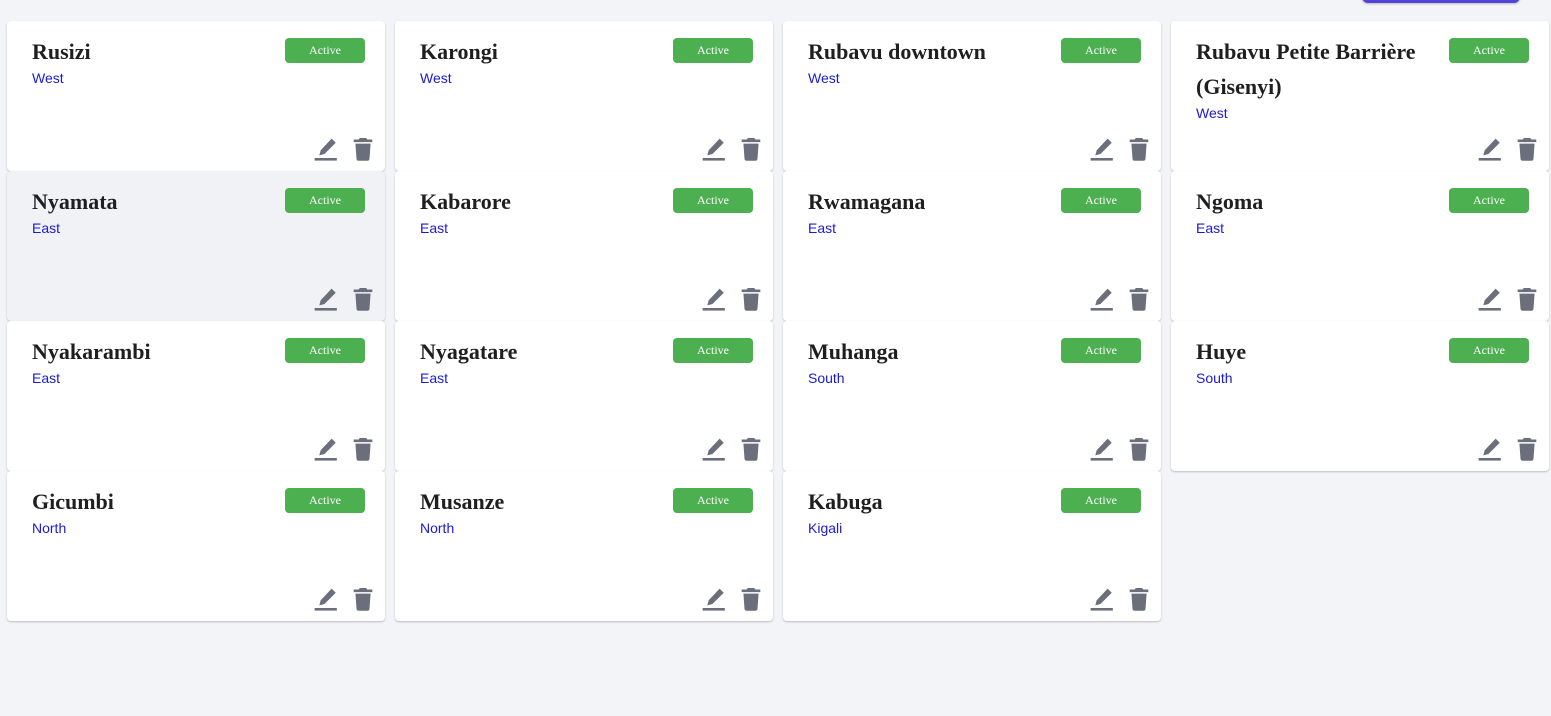 Image resolution: width=1551 pixels, height=716 pixels. I want to click on site-name: Rubavu Petite Barrière (Gisenyi) West, so click(1321, 78).